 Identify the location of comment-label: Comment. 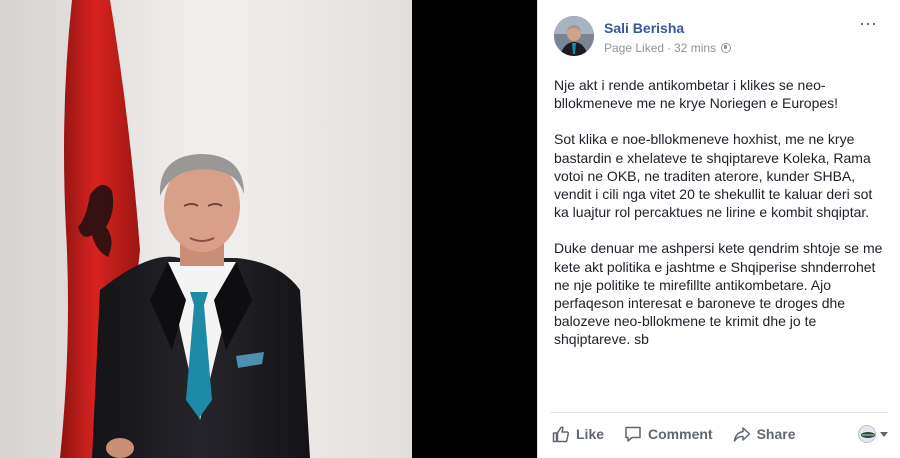
(680, 434).